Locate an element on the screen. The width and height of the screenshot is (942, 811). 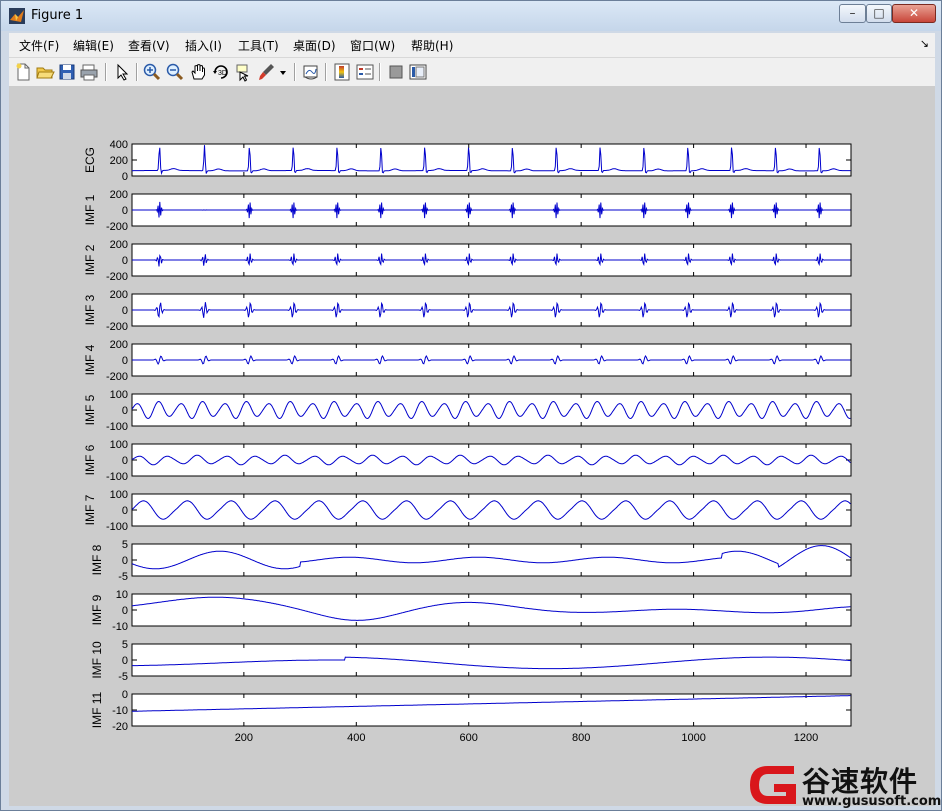
save-icon is located at coordinates (67, 72).